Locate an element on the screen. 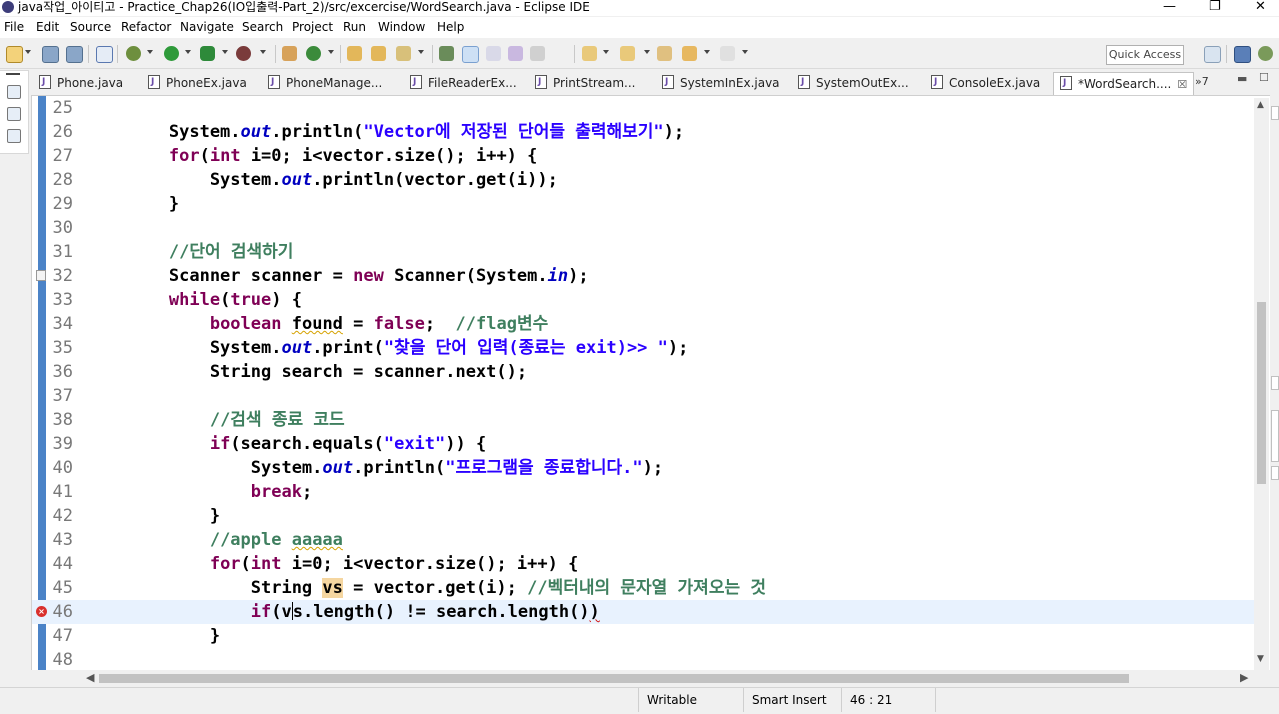 Image resolution: width=1279 pixels, height=714 pixels. scroll-up-icon: ▲ is located at coordinates (1260, 105).